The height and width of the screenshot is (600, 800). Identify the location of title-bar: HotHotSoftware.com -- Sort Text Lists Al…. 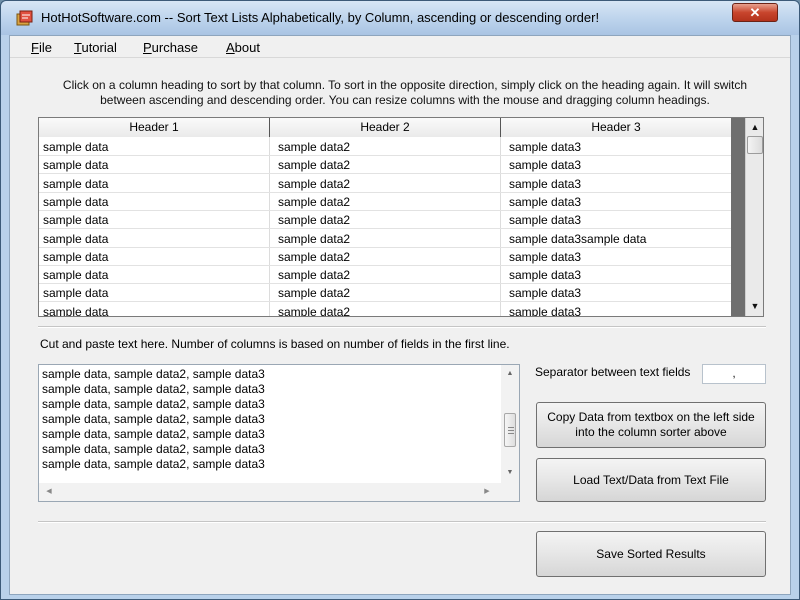
(400, 18).